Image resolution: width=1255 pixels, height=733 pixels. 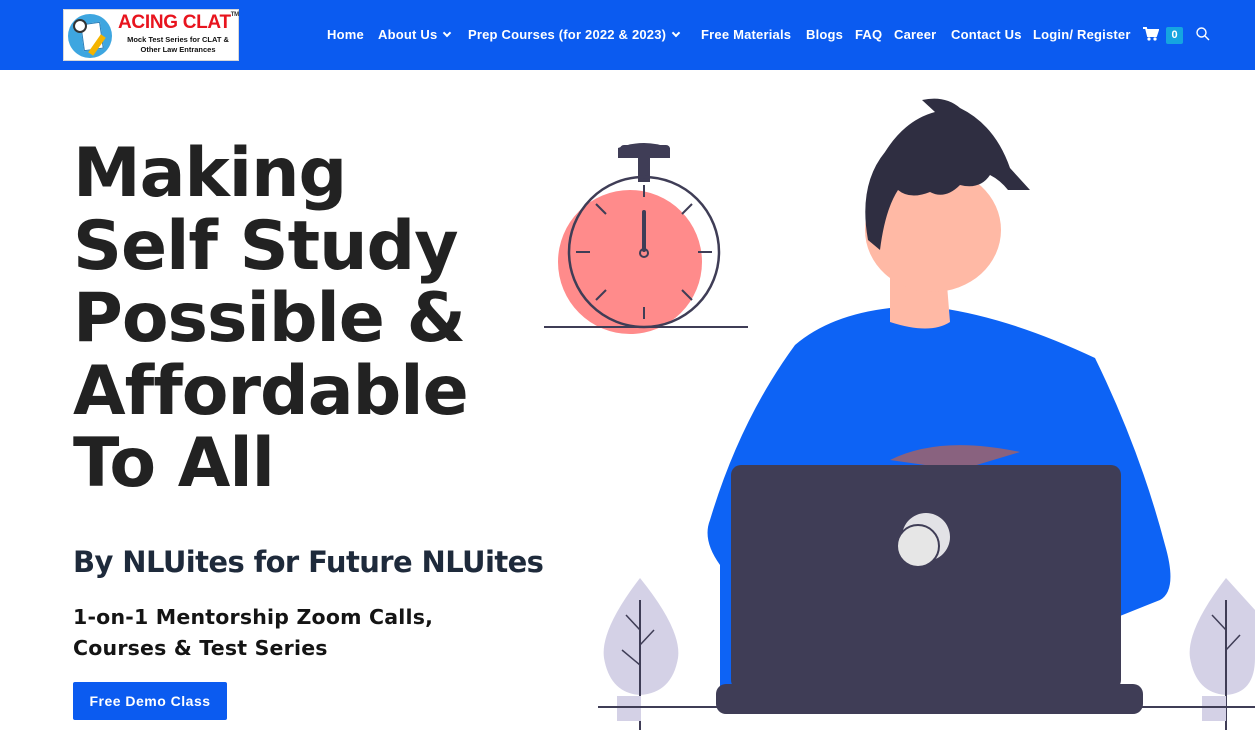 I want to click on search-icon, so click(x=1203, y=34).